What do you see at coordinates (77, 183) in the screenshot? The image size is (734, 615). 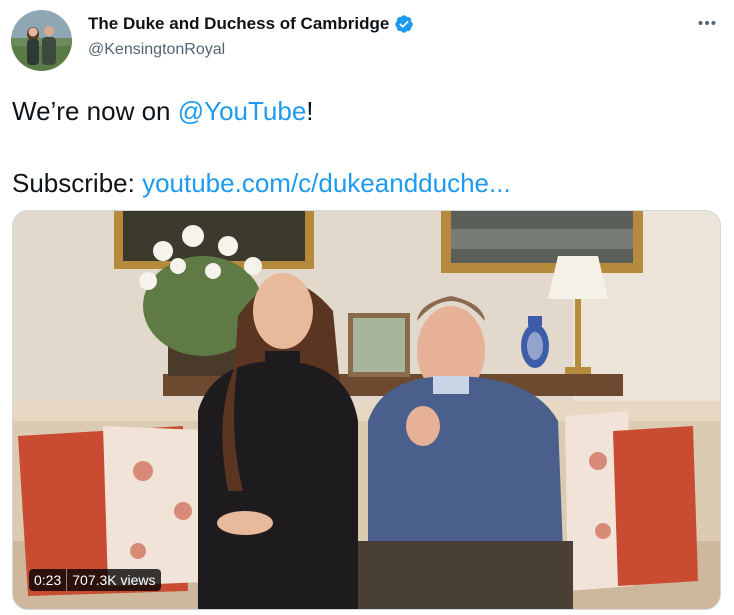 I see `subscribe-label: Subscribe:` at bounding box center [77, 183].